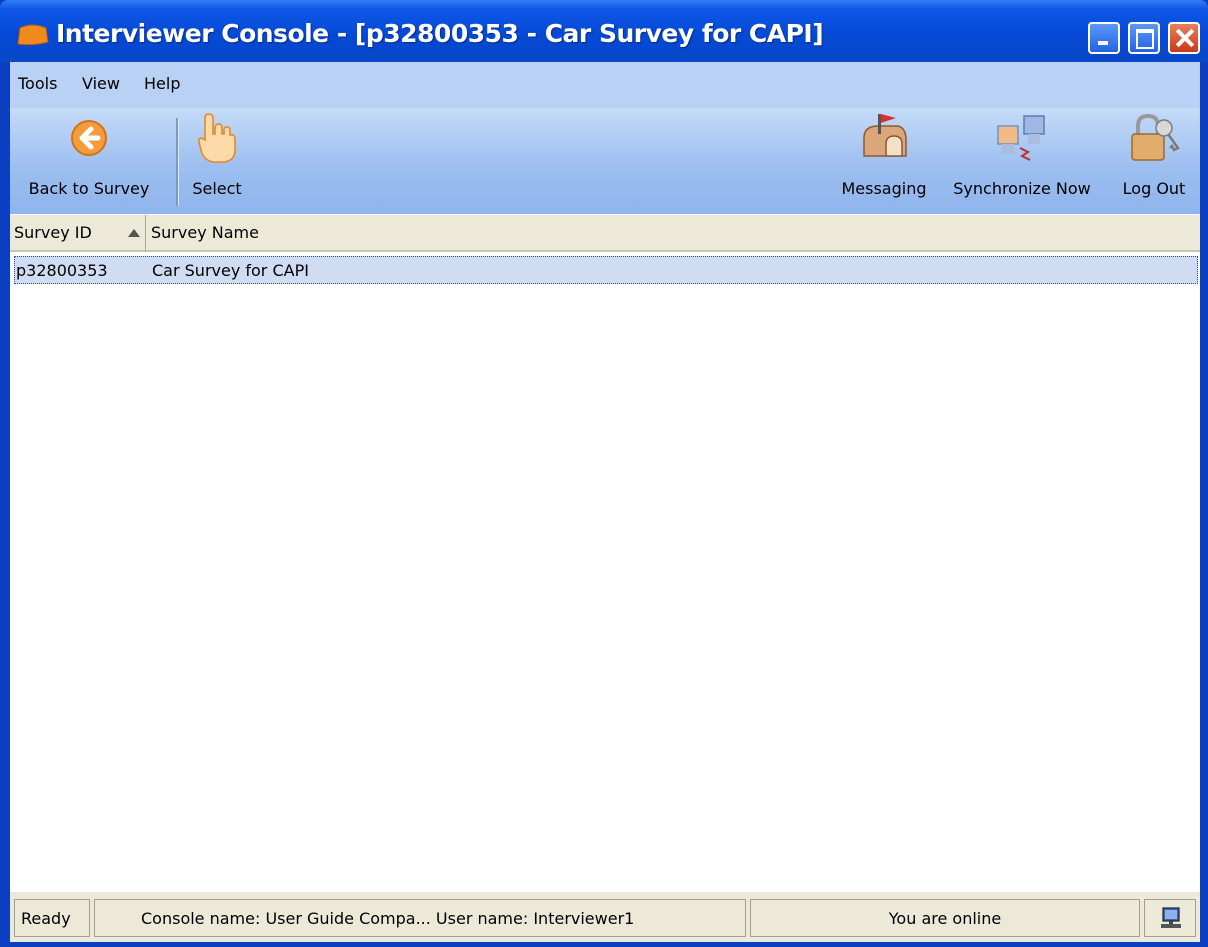  What do you see at coordinates (89, 161) in the screenshot?
I see `back-to-survey-button: Back to Survey` at bounding box center [89, 161].